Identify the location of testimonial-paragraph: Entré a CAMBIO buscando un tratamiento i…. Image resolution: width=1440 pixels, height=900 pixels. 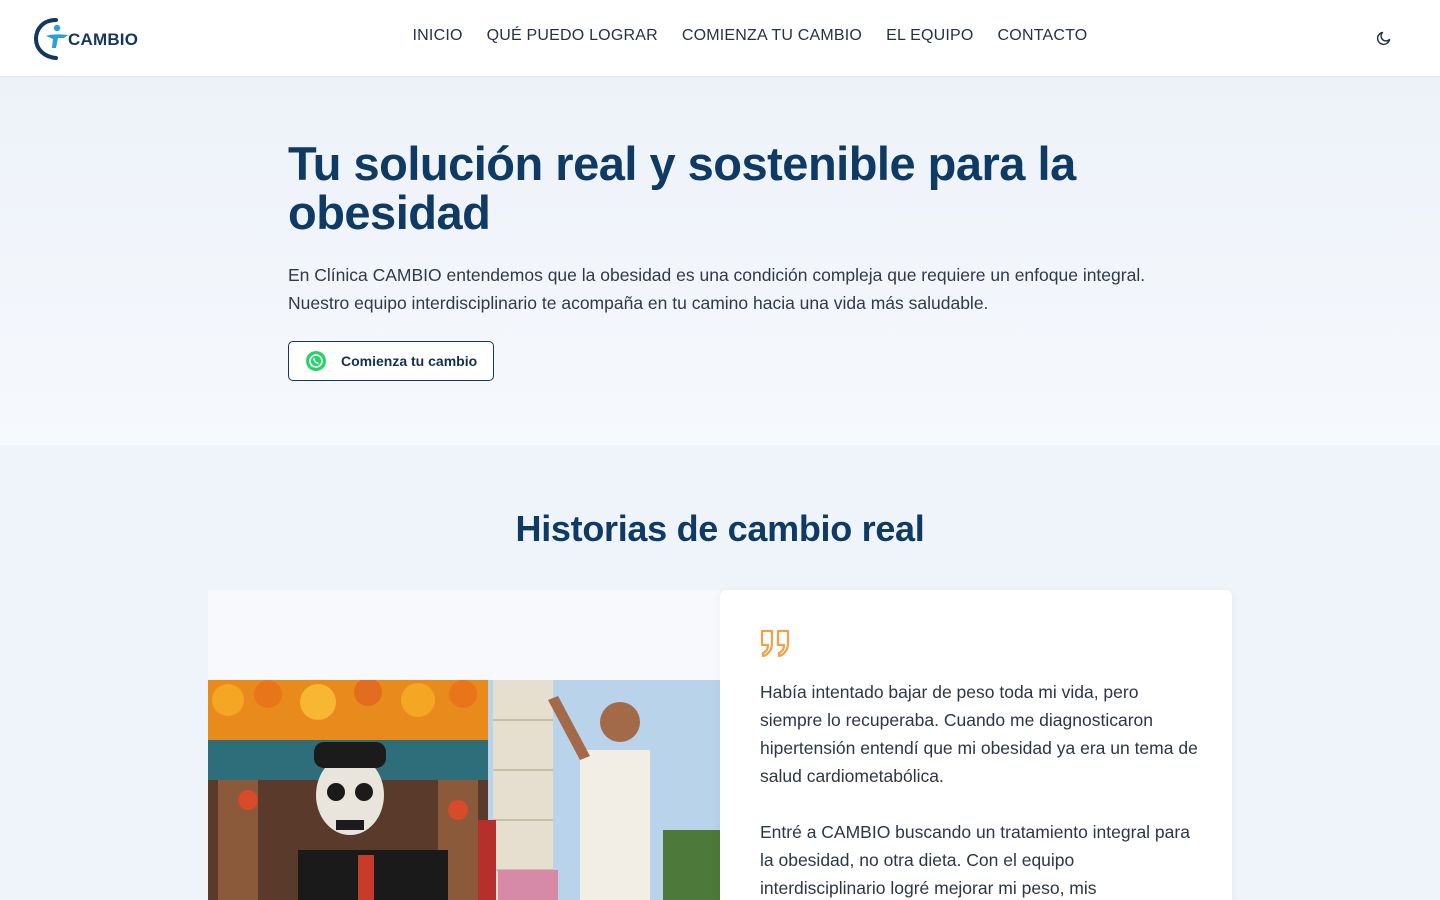
(975, 860).